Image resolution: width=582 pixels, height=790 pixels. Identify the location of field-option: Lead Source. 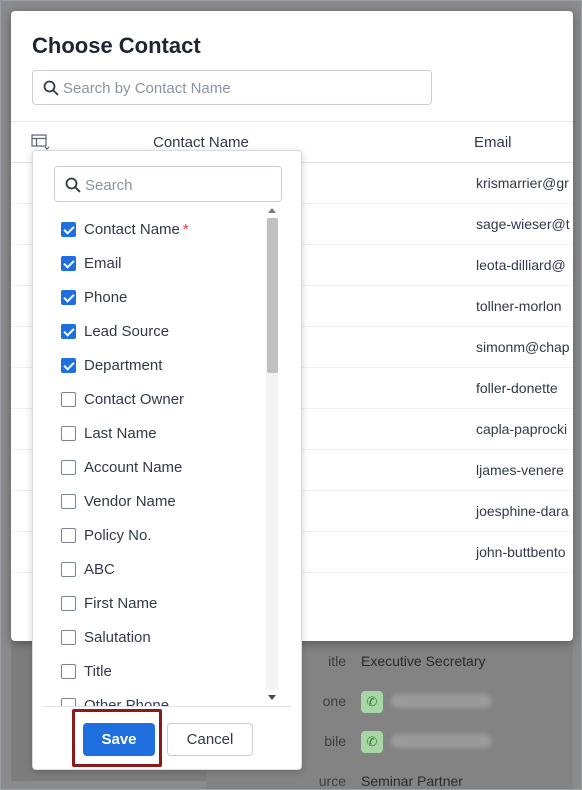
(150, 331).